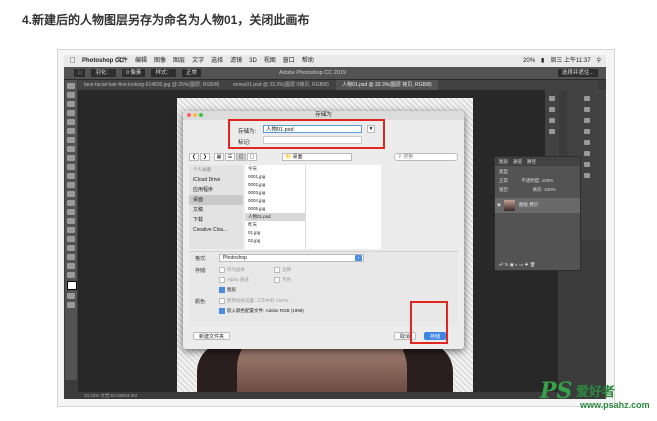  I want to click on sidebar-item-icloud: iCloud Drive, so click(216, 180).